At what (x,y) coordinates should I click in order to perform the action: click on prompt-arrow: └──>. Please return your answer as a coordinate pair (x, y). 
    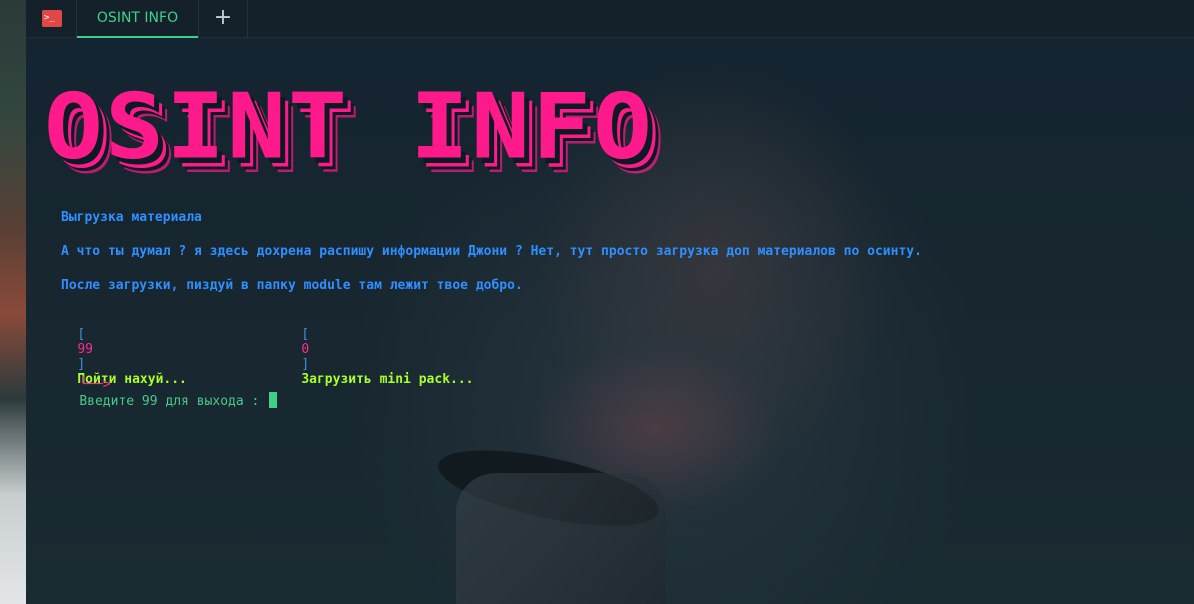
    Looking at the image, I should click on (95, 384).